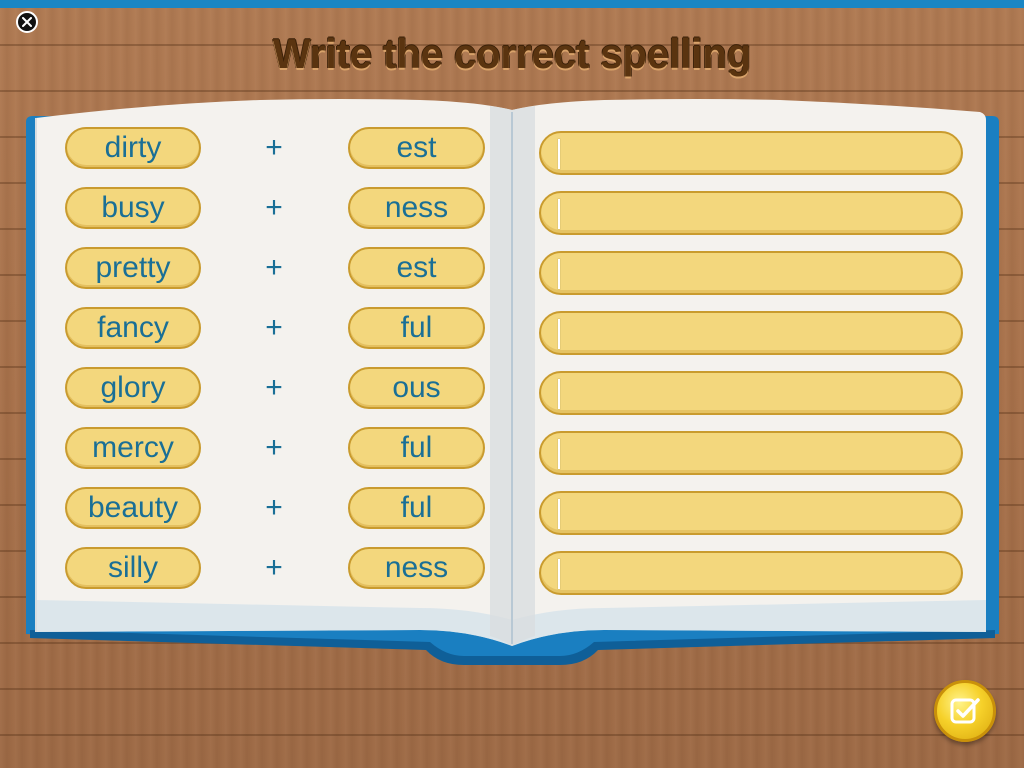  I want to click on list-item: beauty + ful, so click(512, 511).